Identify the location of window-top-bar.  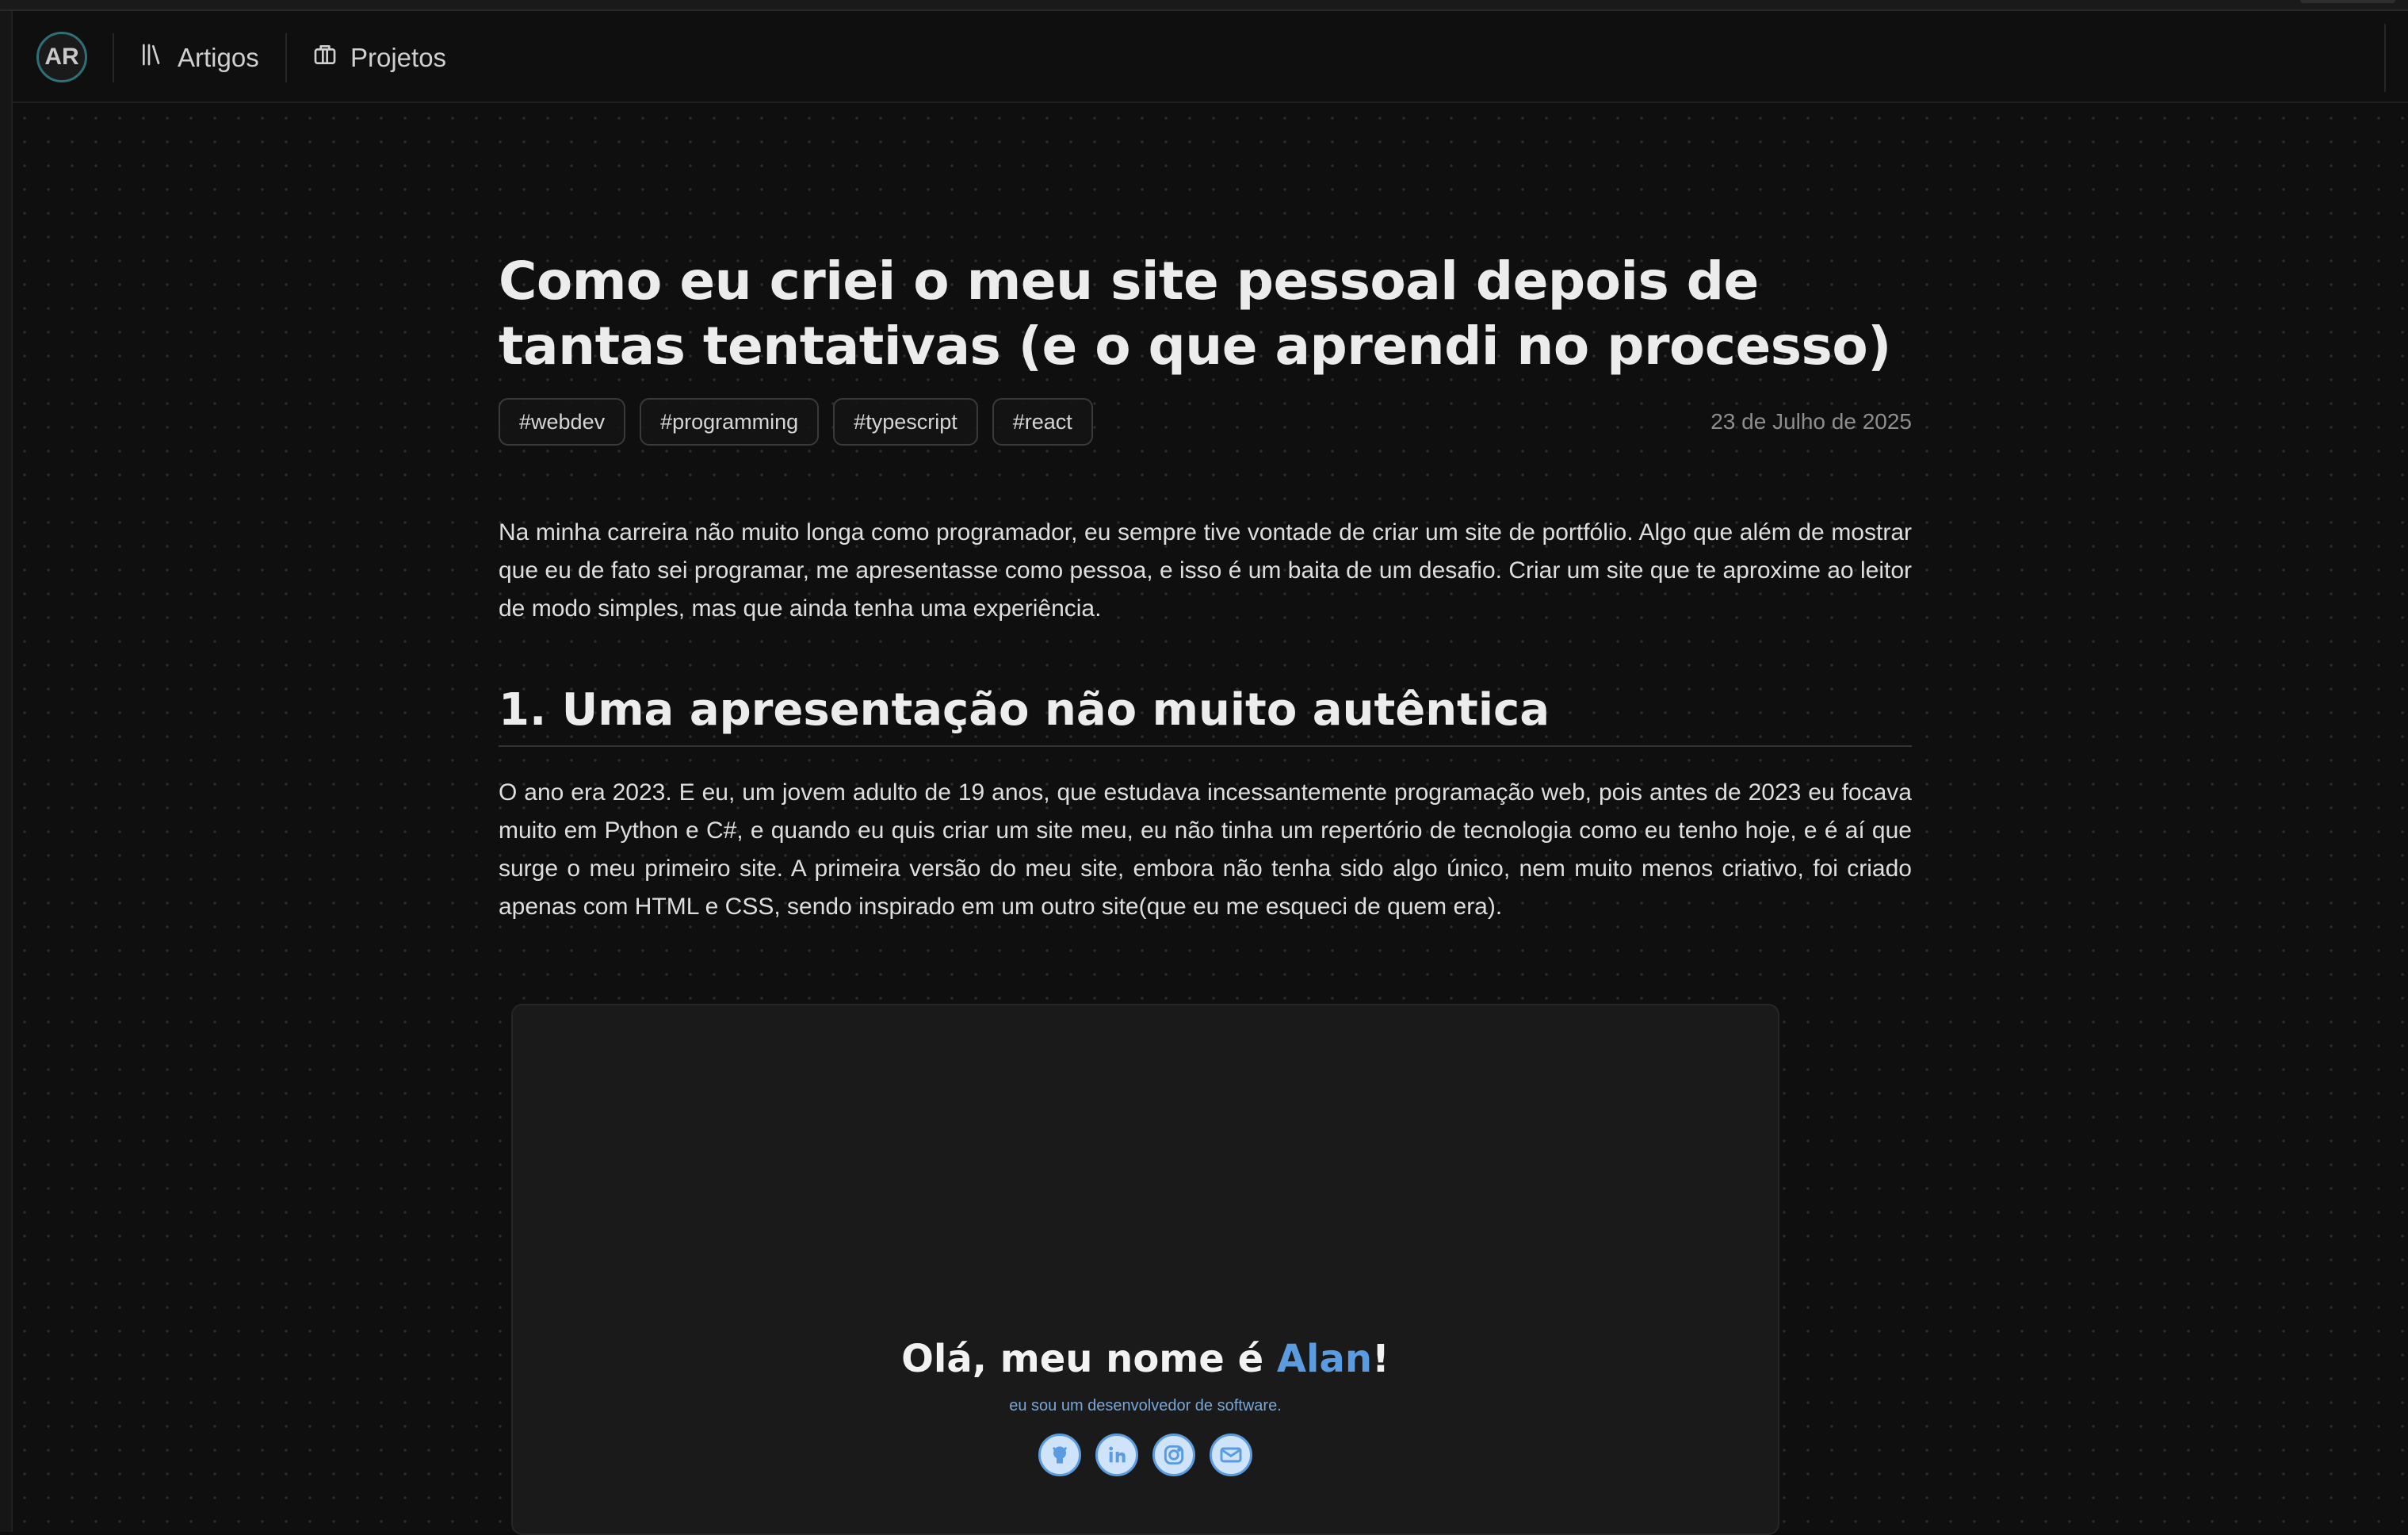
(1204, 5).